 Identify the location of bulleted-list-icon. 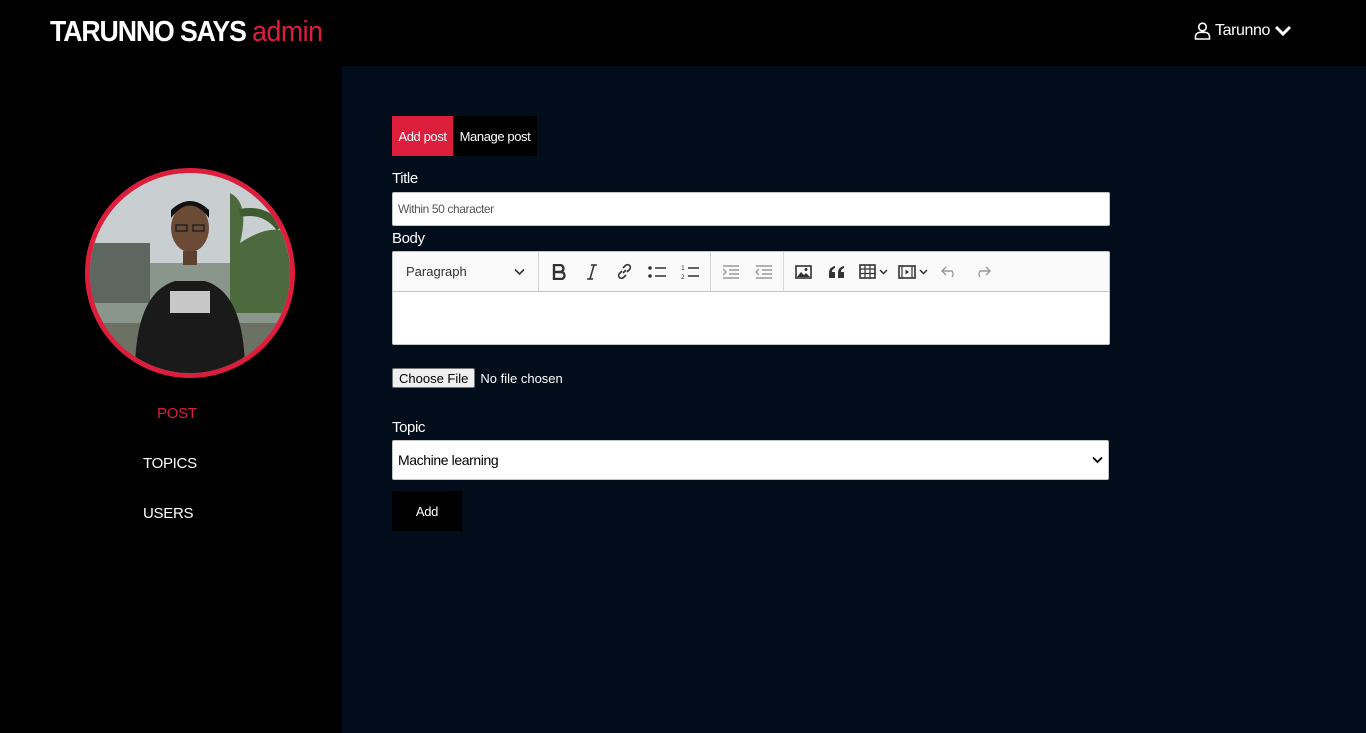
(657, 272).